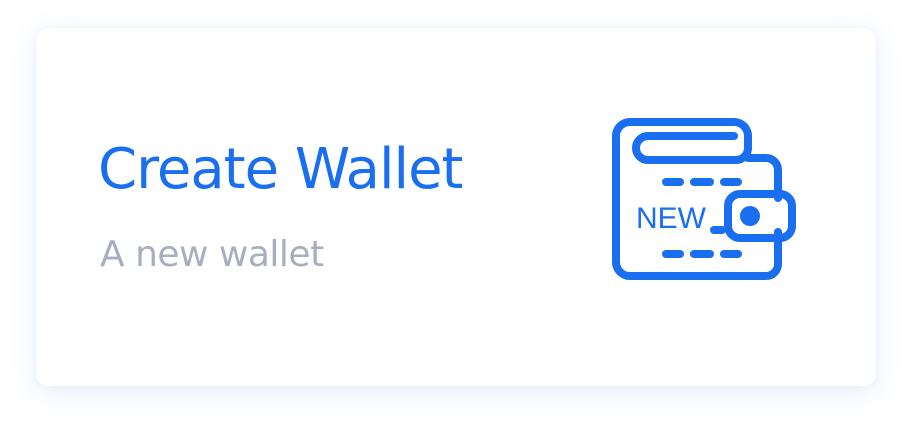 Image resolution: width=912 pixels, height=432 pixels. What do you see at coordinates (671, 218) in the screenshot?
I see `new-badge-text: NEW` at bounding box center [671, 218].